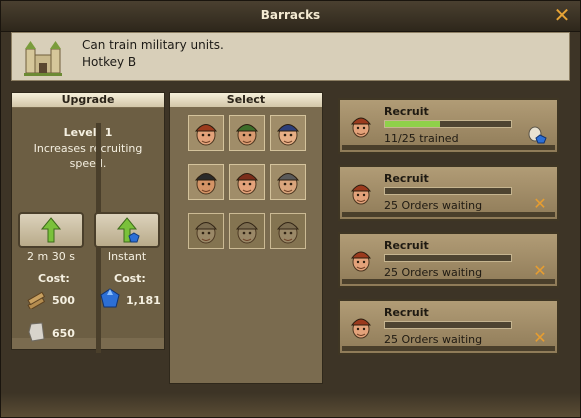 Image resolution: width=581 pixels, height=418 pixels. I want to click on unit-rogue-icon, so click(206, 182).